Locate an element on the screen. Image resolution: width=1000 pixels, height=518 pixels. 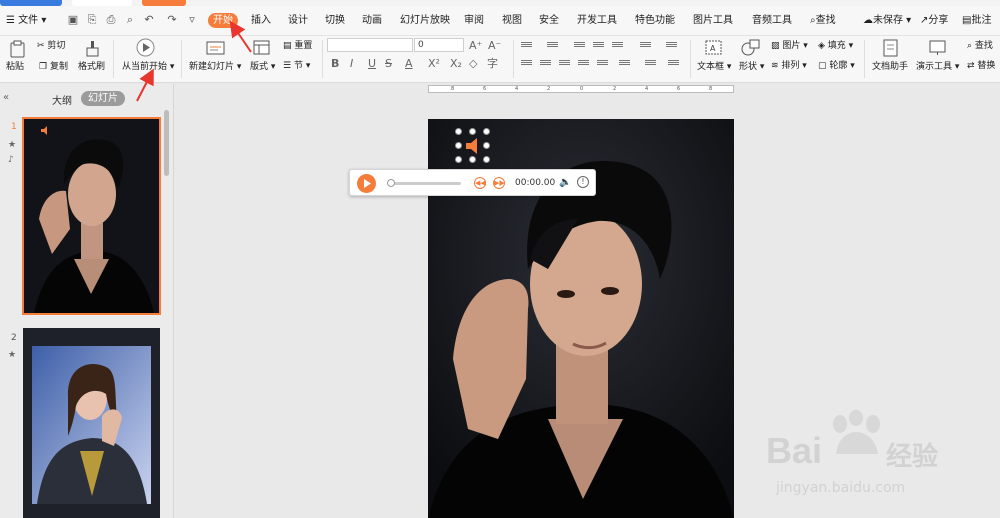
arrow-to-play-button is located at coordinates (145, 85).